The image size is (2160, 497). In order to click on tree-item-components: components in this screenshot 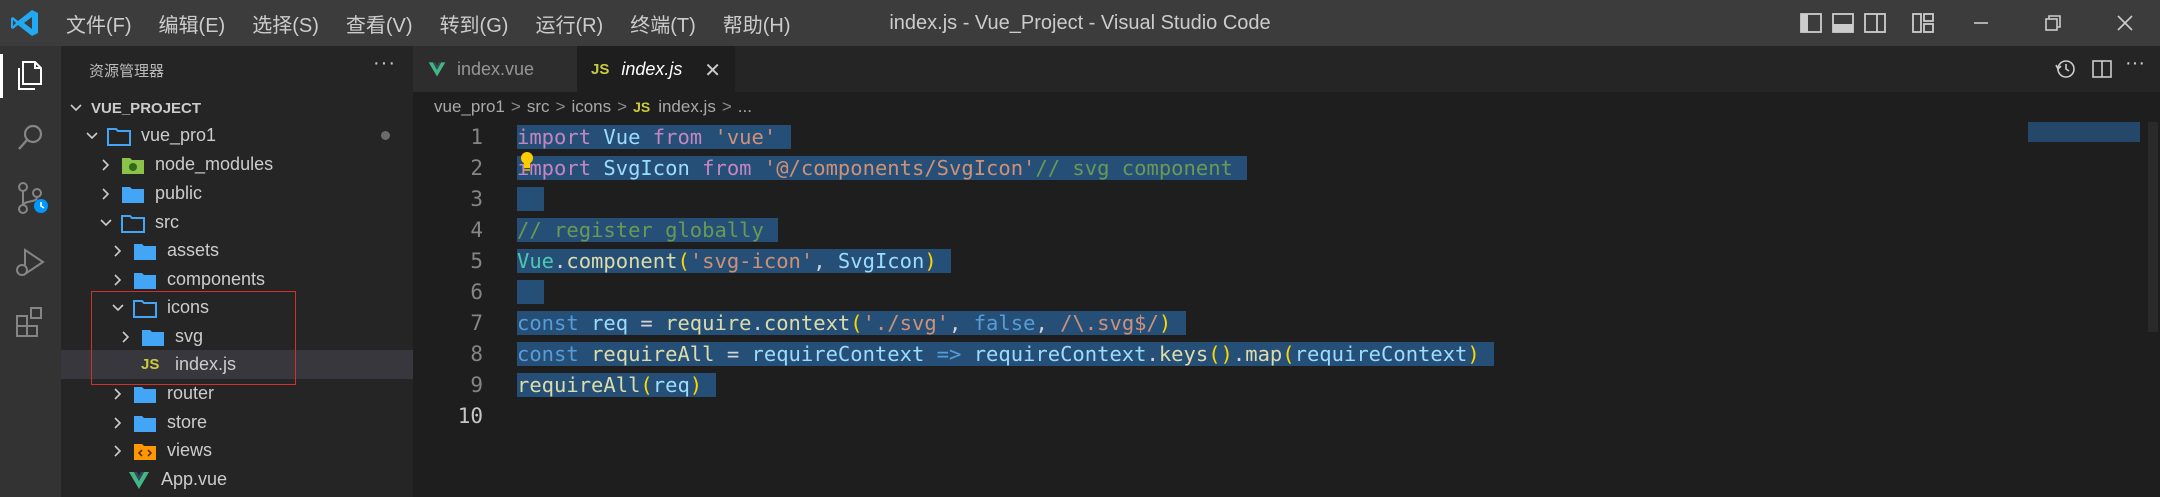, I will do `click(237, 279)`.